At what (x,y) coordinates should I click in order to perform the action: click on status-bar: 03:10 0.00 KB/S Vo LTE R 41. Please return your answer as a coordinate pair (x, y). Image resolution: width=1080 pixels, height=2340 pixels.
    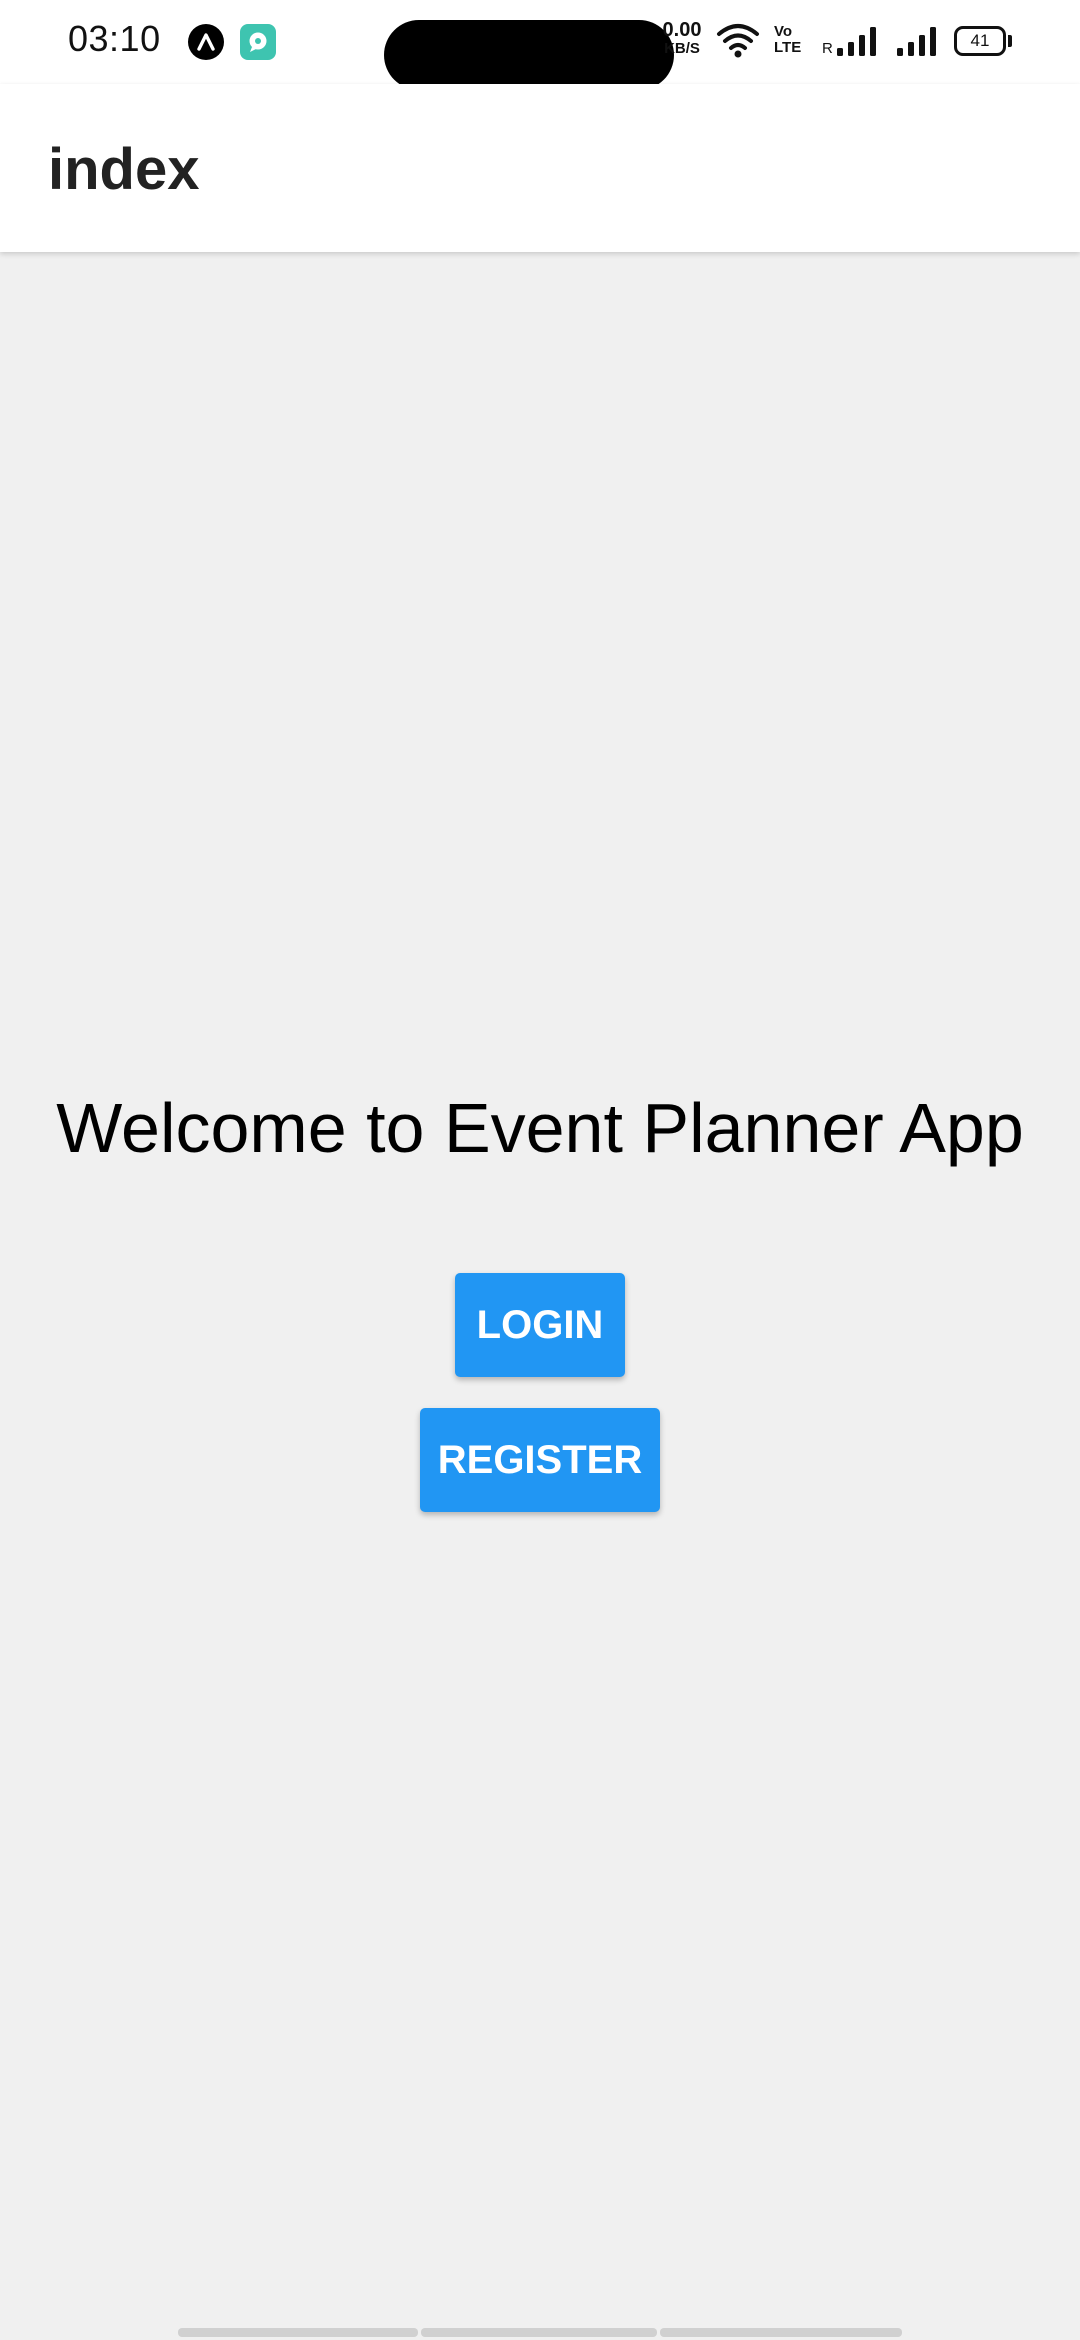
    Looking at the image, I should click on (540, 45).